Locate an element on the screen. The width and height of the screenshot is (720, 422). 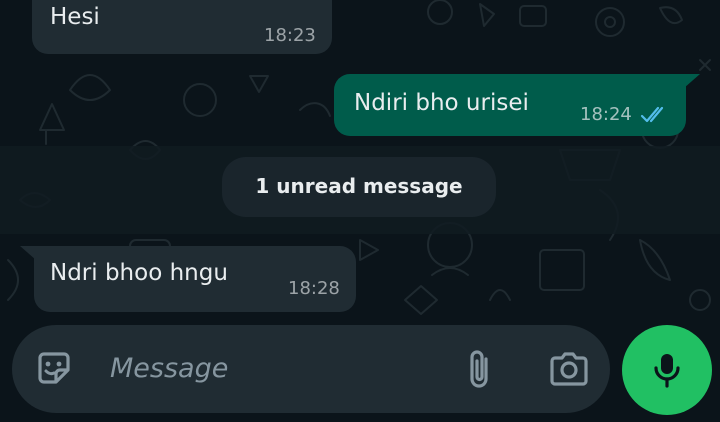
message-timestamp: 18:28 is located at coordinates (314, 288).